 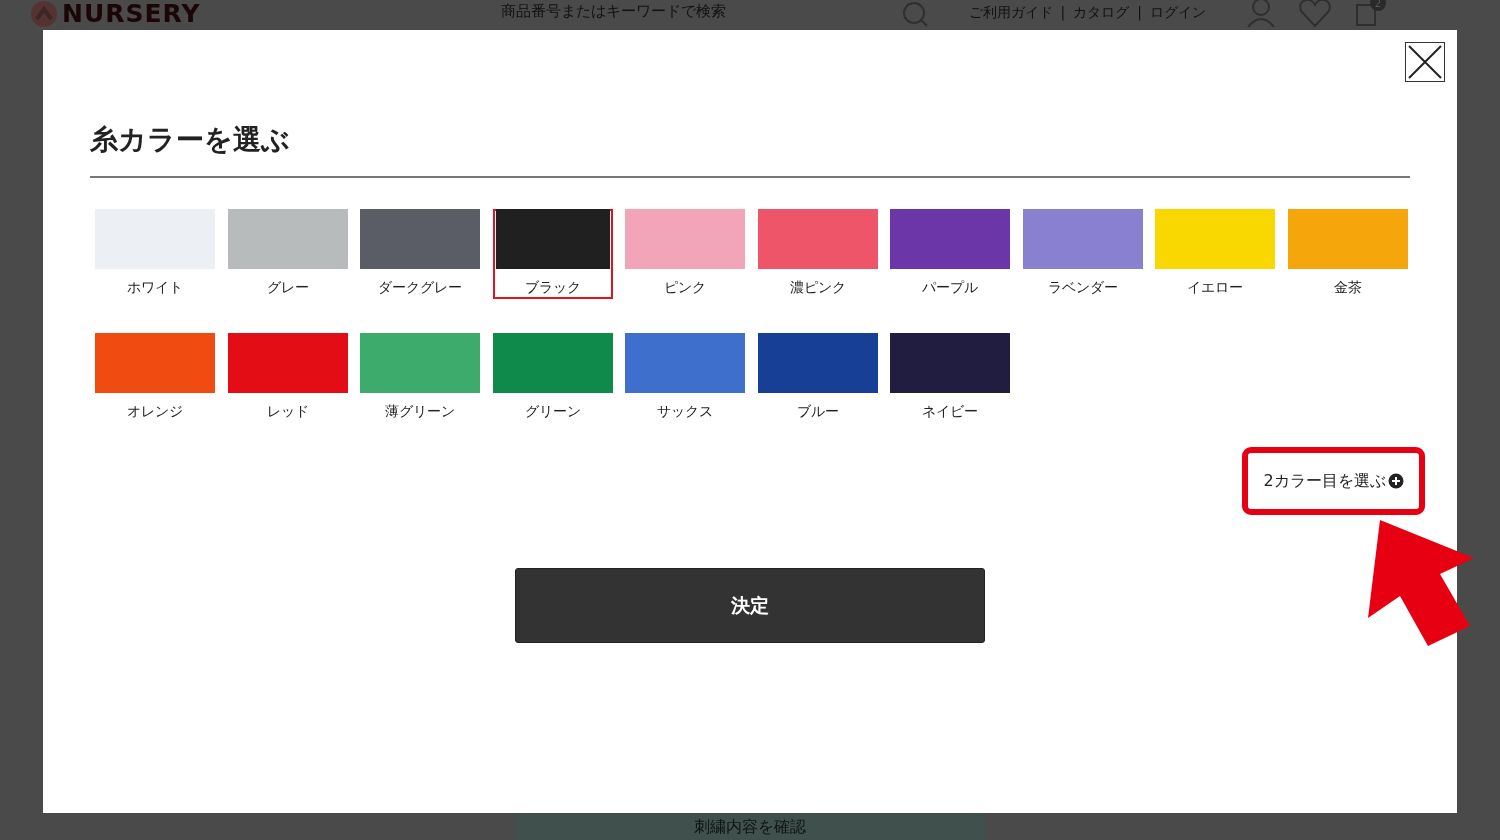 What do you see at coordinates (950, 287) in the screenshot?
I see `color-label: パープル` at bounding box center [950, 287].